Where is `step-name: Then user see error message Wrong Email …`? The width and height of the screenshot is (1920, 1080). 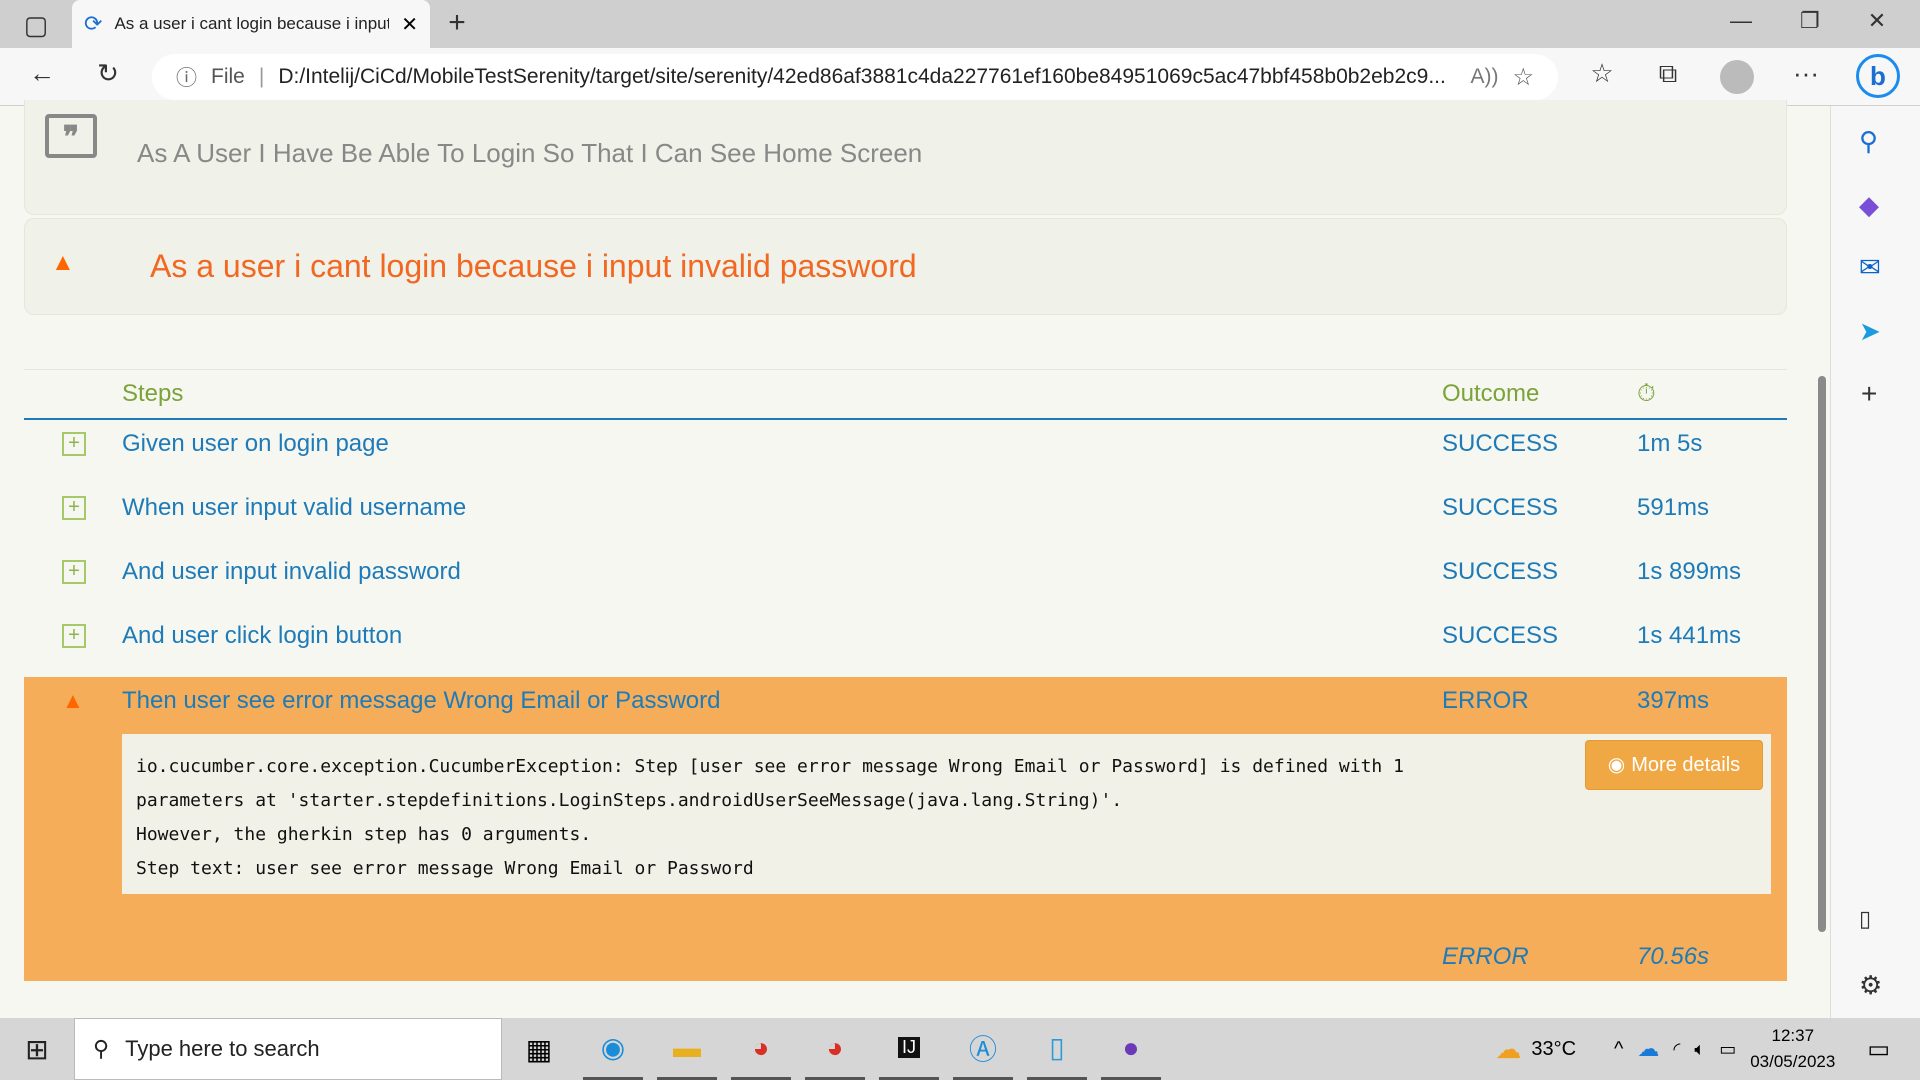
step-name: Then user see error message Wrong Email … is located at coordinates (782, 701).